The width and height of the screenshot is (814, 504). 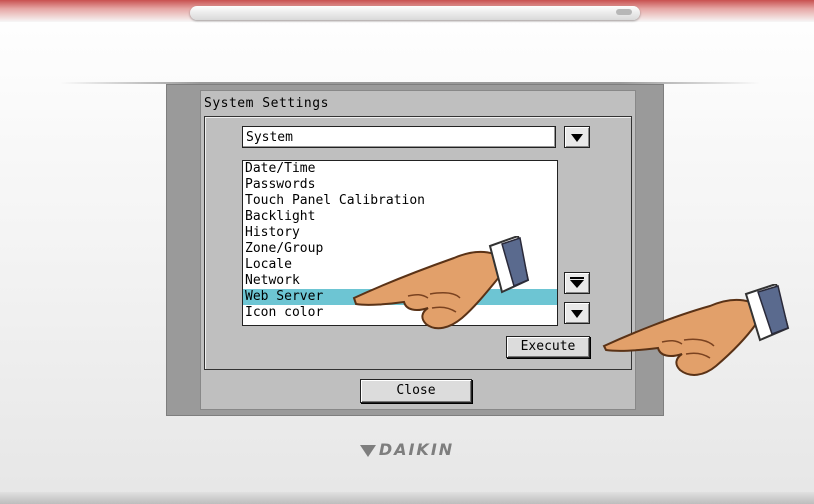 I want to click on brand-logo: DAIKIN, so click(x=407, y=449).